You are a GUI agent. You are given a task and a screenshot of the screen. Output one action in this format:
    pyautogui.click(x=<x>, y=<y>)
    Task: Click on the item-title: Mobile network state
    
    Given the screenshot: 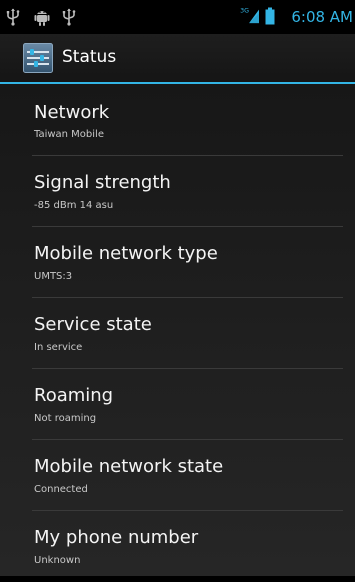 What is the action you would take?
    pyautogui.click(x=129, y=466)
    